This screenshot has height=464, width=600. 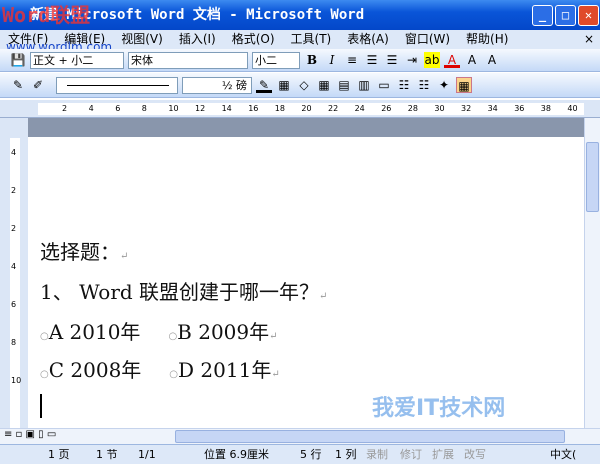 What do you see at coordinates (306, 127) in the screenshot?
I see `page-top-margin` at bounding box center [306, 127].